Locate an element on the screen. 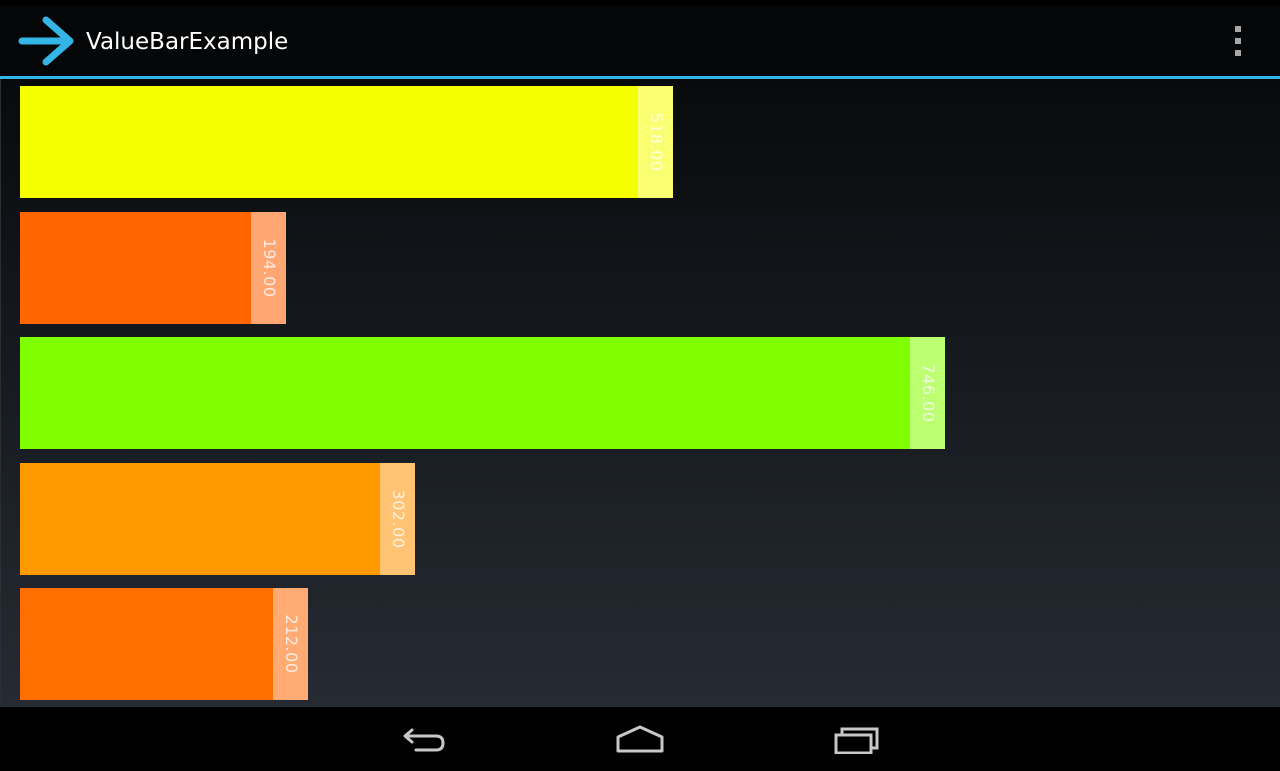 This screenshot has height=771, width=1280. value-bar-label: 518.00 is located at coordinates (656, 142).